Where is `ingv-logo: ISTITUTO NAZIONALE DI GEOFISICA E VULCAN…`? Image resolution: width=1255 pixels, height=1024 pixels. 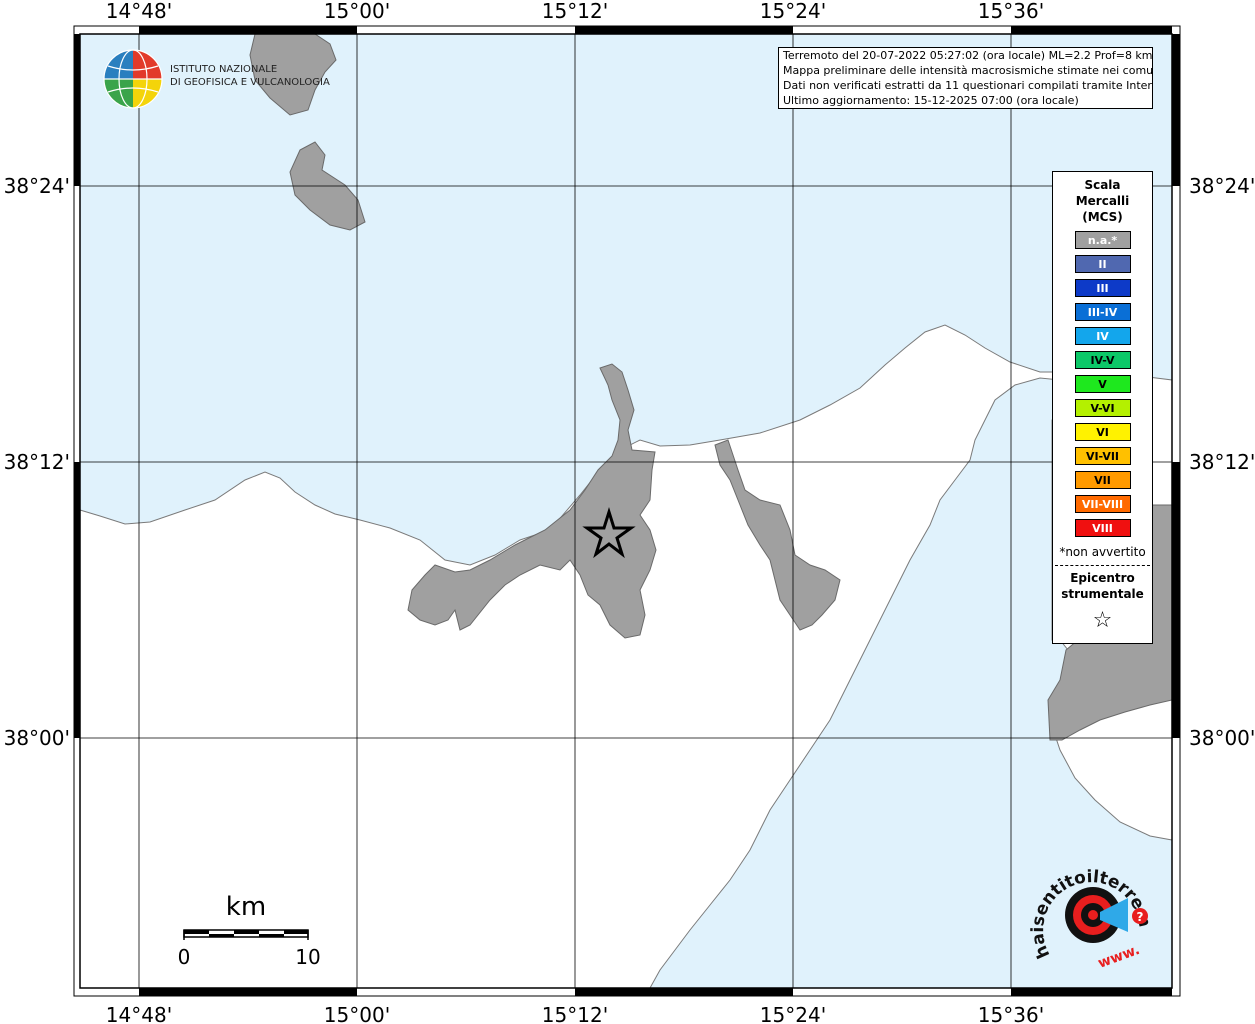 ingv-logo: ISTITUTO NAZIONALE DI GEOFISICA E VULCAN… is located at coordinates (215, 79).